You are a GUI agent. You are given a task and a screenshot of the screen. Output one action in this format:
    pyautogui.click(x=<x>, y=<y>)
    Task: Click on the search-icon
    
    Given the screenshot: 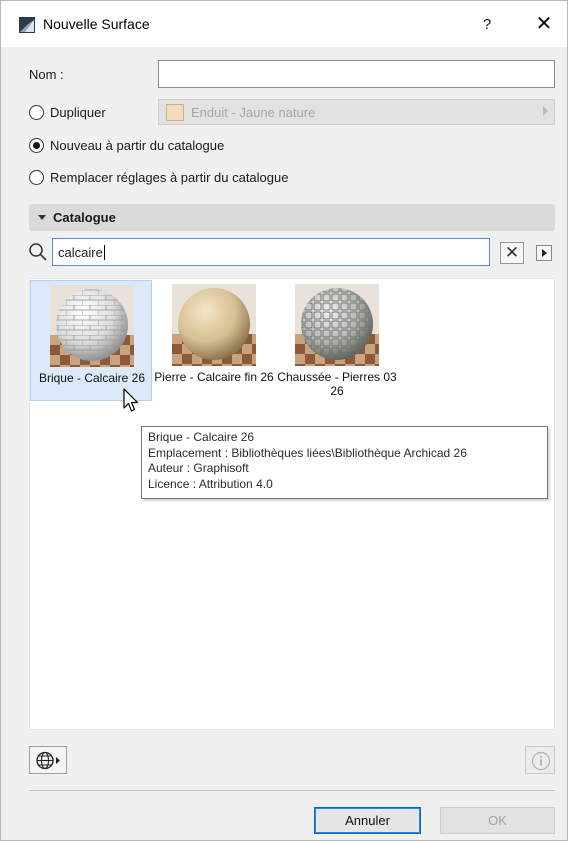 What is the action you would take?
    pyautogui.click(x=38, y=252)
    